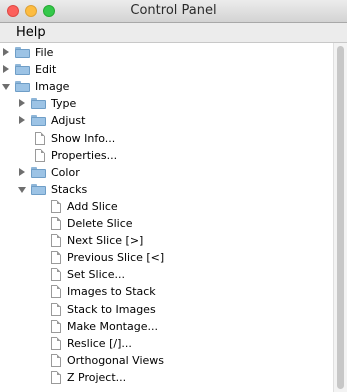  What do you see at coordinates (116, 258) in the screenshot?
I see `tree-item-label: Previous Slice [<]` at bounding box center [116, 258].